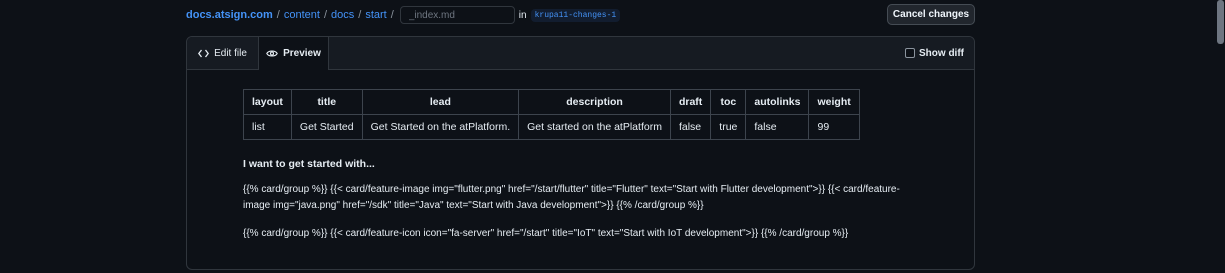 This screenshot has height=273, width=1225. I want to click on tab-edit-label: Edit file, so click(230, 53).